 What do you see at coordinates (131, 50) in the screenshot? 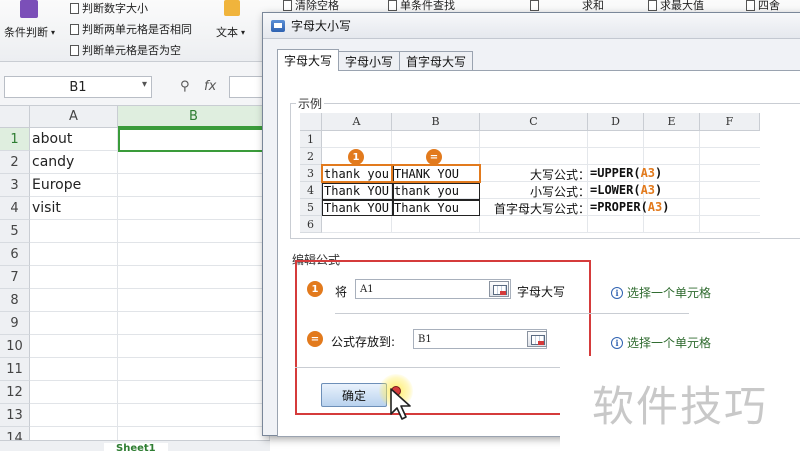
I see `check-cell-empty-label: 判断单元格是否为空` at bounding box center [131, 50].